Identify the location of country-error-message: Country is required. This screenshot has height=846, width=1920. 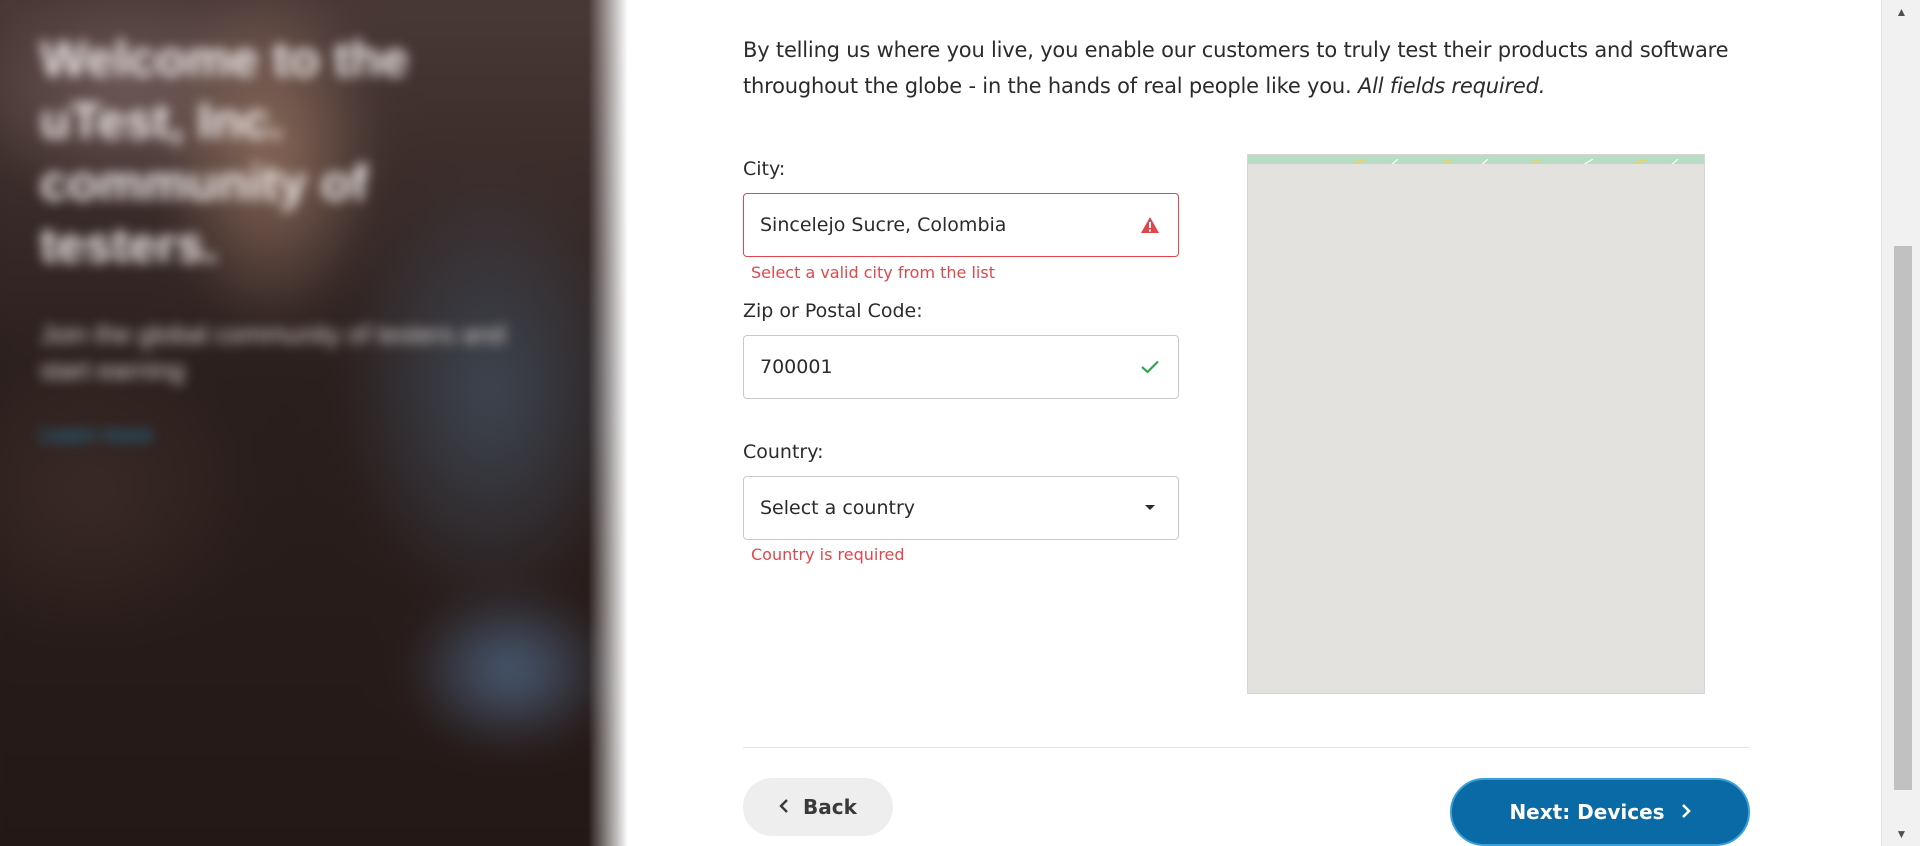
(828, 554).